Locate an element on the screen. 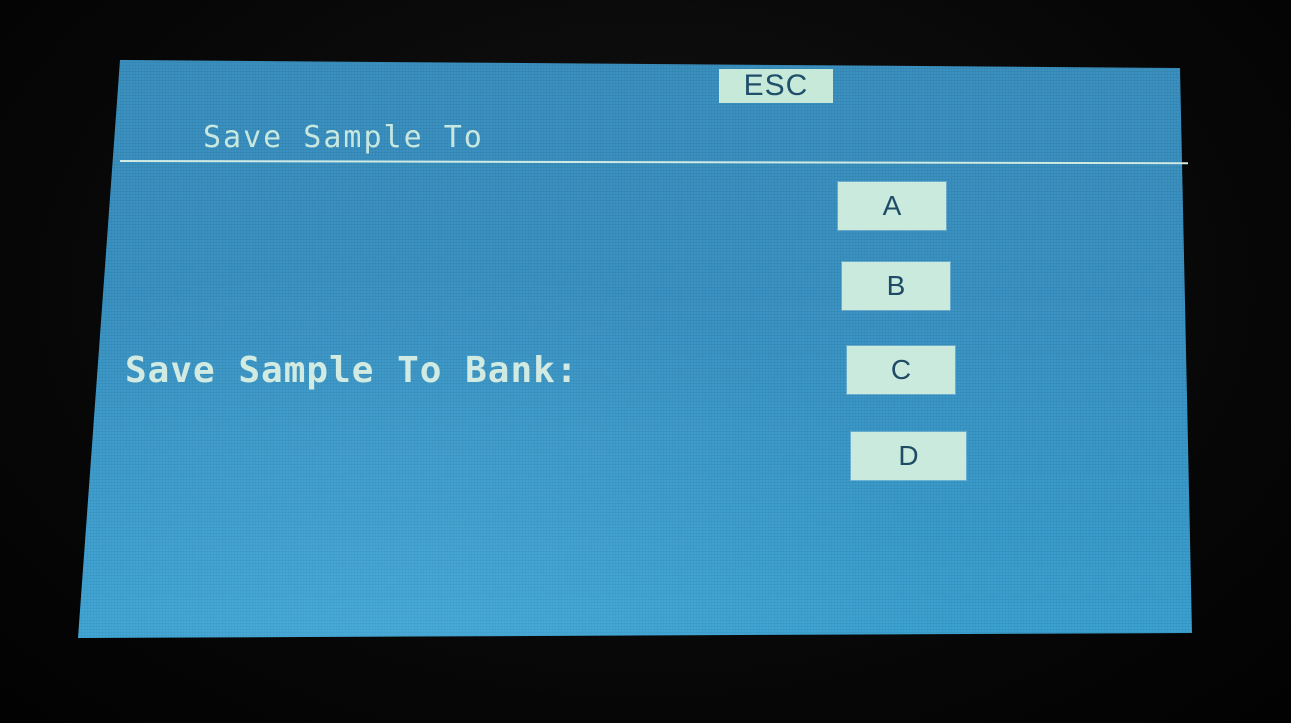  bank-prompt-label: Save Sample To Bank: is located at coordinates (352, 370).